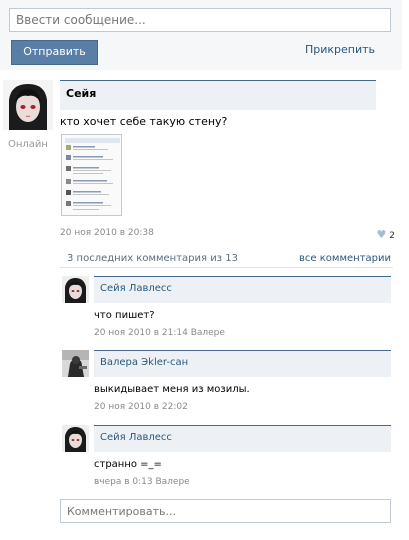 This screenshot has width=409, height=540. I want to click on comment-text: выкидывает меня из мозилы., so click(172, 389).